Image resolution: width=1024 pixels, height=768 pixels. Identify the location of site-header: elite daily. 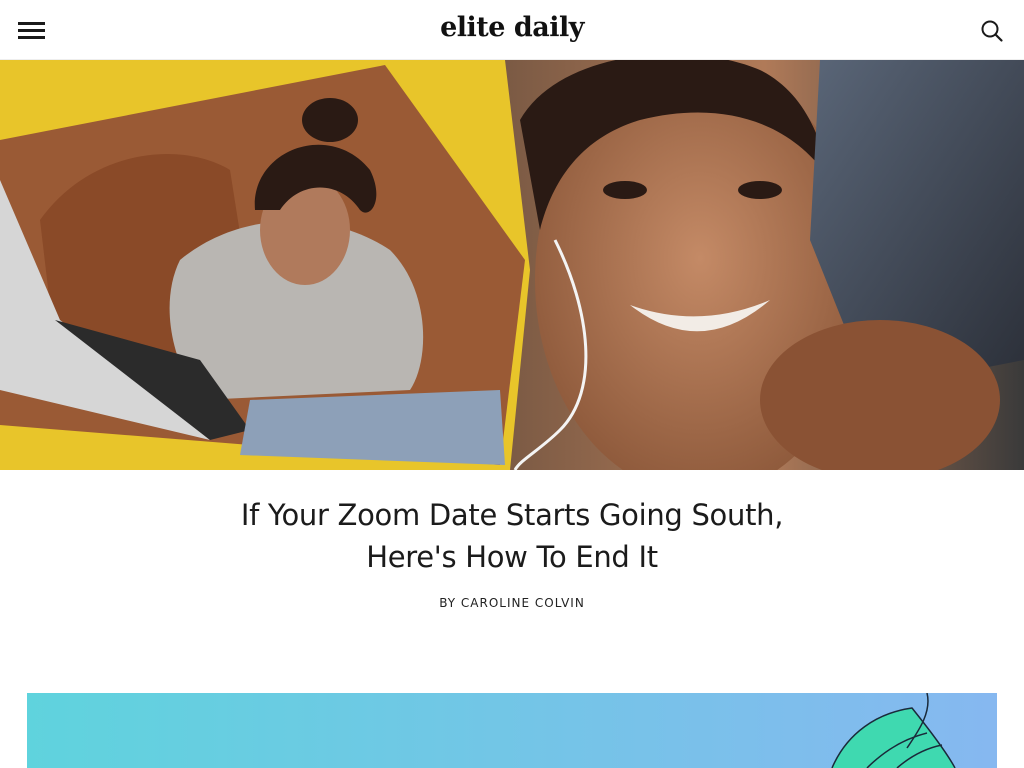
(512, 30).